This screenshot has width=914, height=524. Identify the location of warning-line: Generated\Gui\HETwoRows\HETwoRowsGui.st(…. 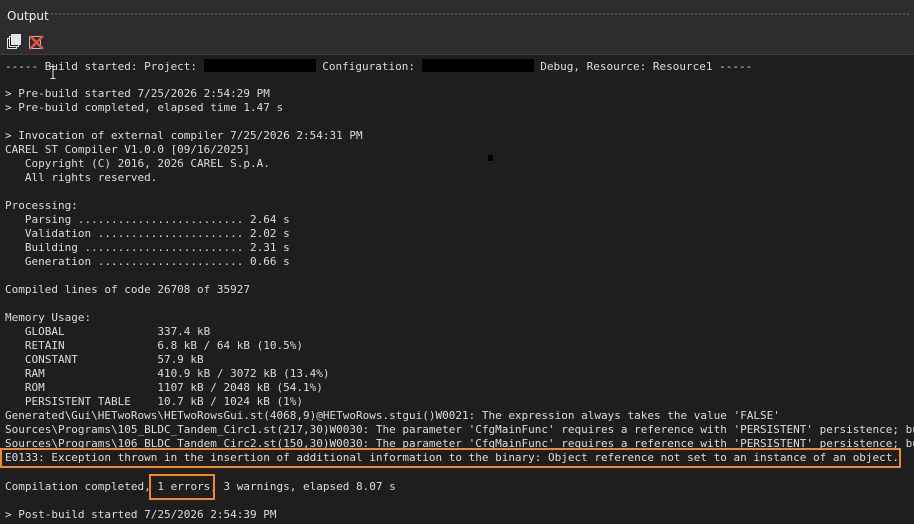
(392, 415).